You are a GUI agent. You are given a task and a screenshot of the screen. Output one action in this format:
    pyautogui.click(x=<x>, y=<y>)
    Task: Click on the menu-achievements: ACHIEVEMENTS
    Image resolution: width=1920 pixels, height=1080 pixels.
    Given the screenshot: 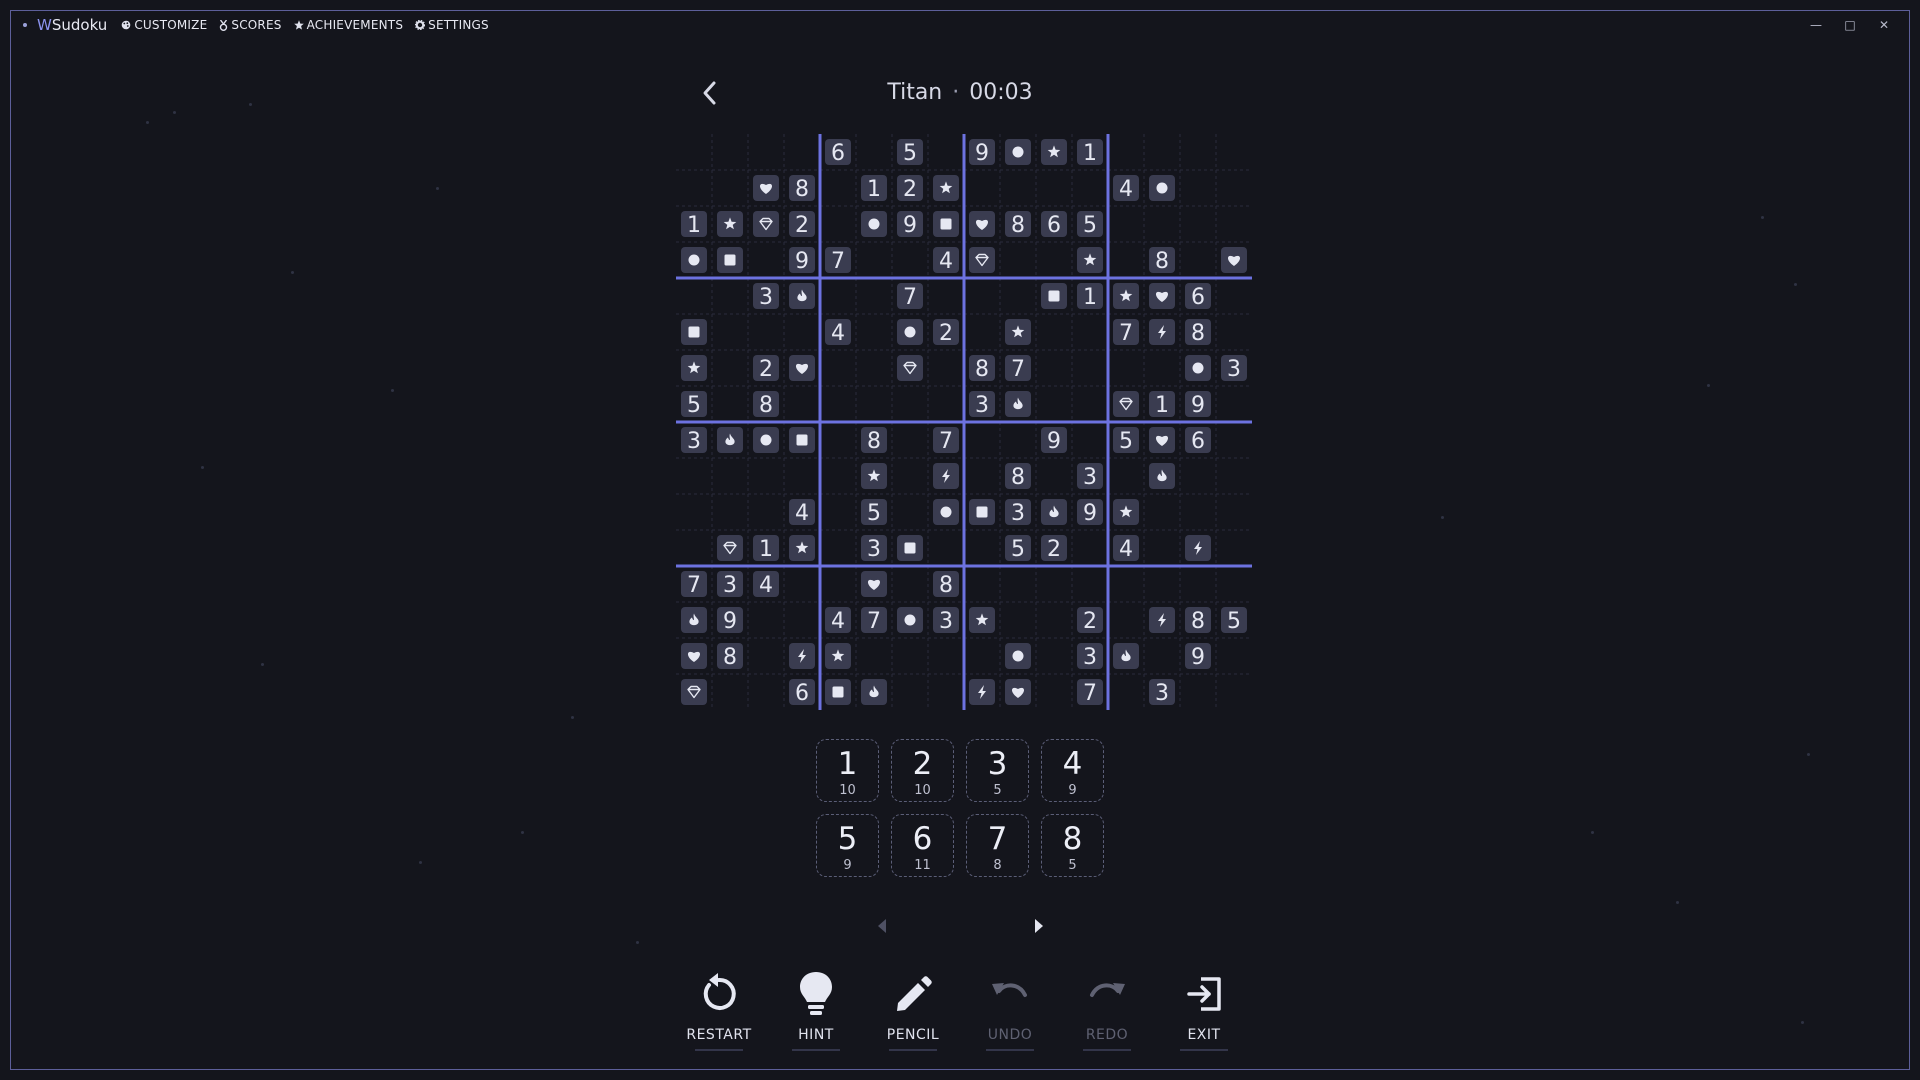 What is the action you would take?
    pyautogui.click(x=348, y=25)
    